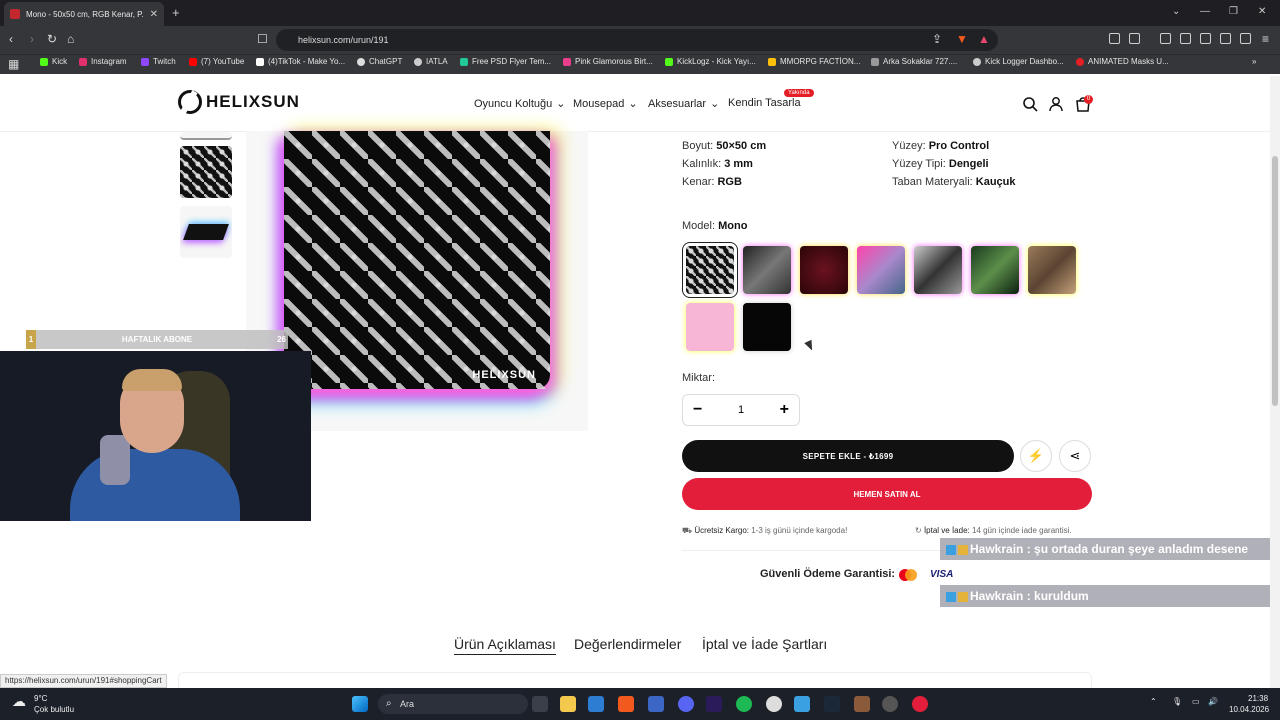 The image size is (1280, 720). I want to click on bookmark-chatgpt: ChatGPT, so click(379, 61).